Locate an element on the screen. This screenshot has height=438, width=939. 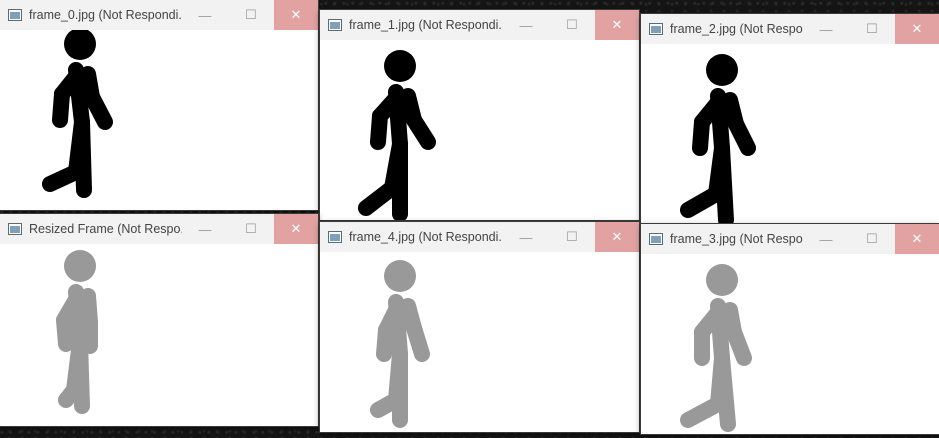
title-bar: frame_3.jpg (Not Respondi... — ☐ ✕ is located at coordinates (790, 239).